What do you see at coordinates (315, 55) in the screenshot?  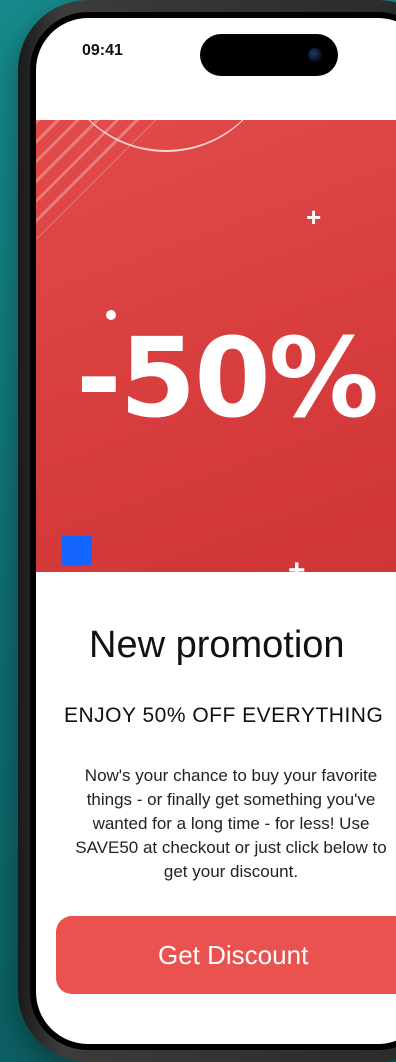 I see `camera-icon` at bounding box center [315, 55].